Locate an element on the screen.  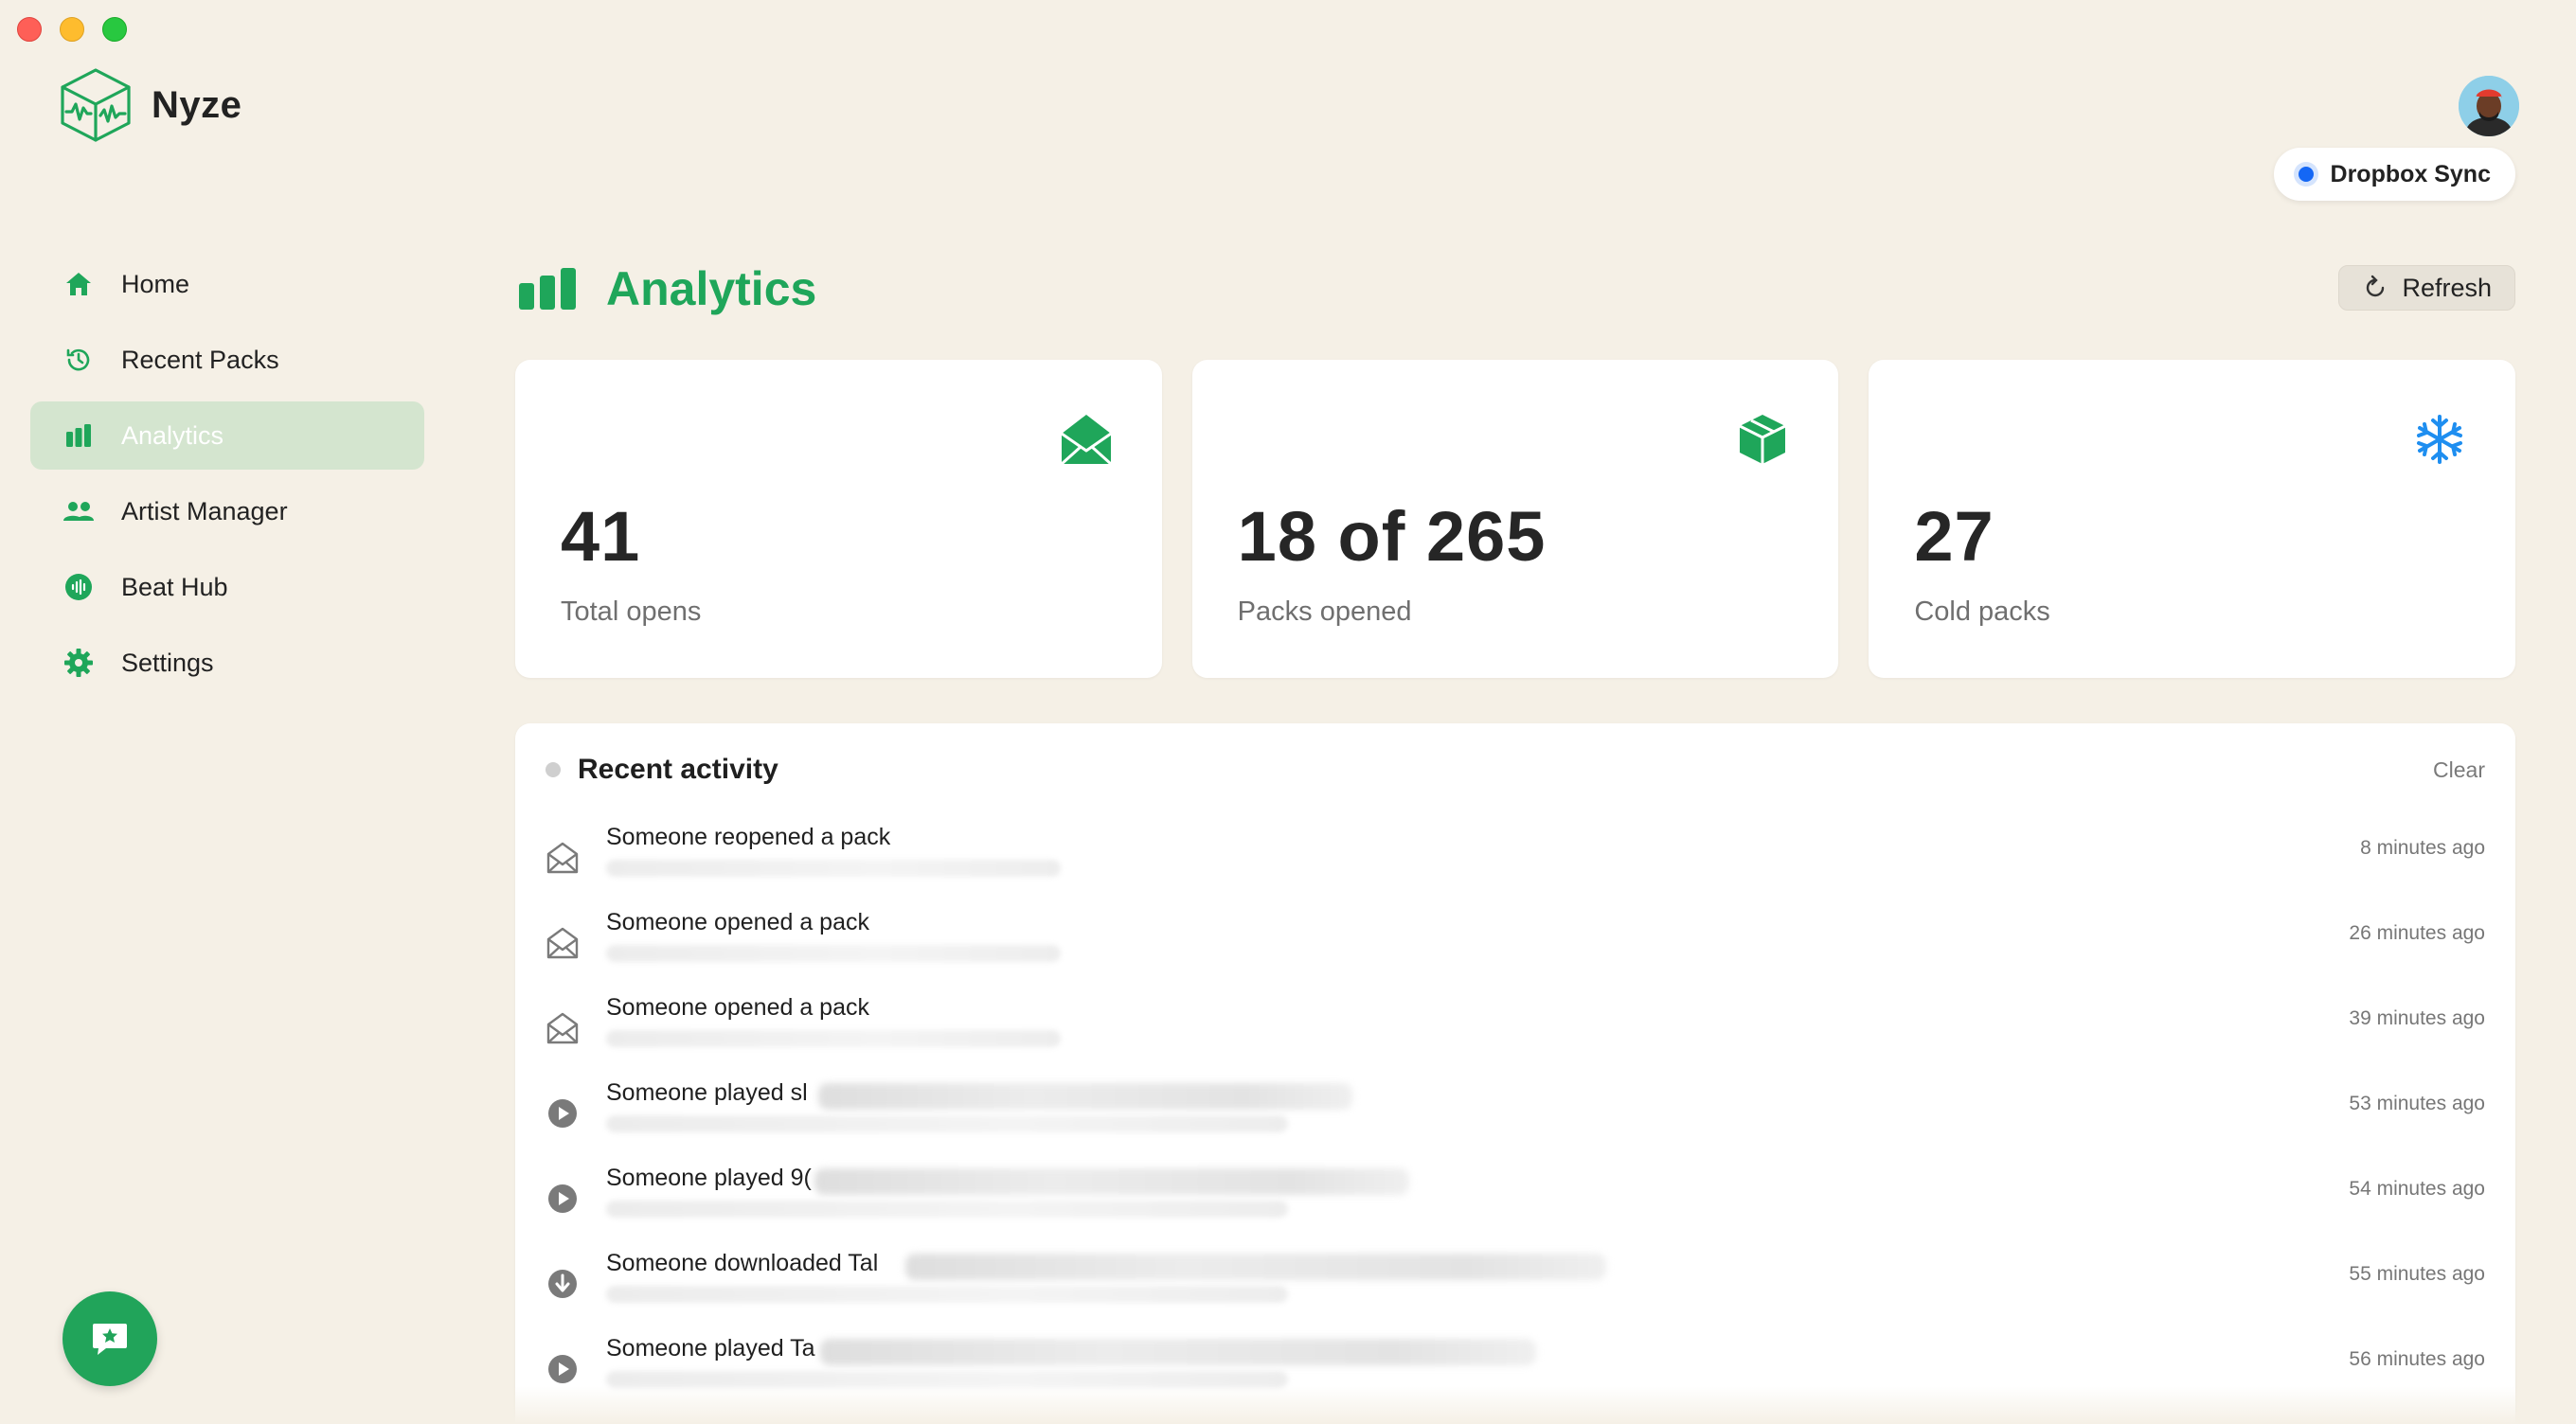
stat-card-cold-packs: 27 Cold packs is located at coordinates (2192, 519).